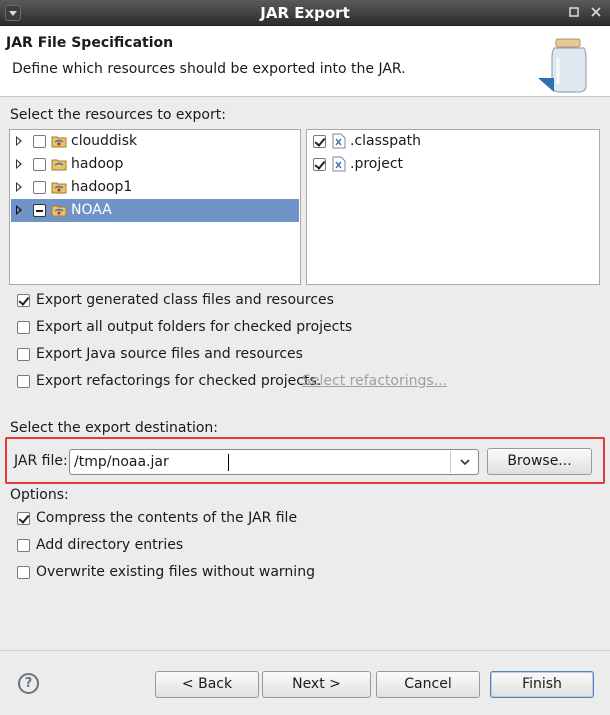 The image size is (610, 715). I want to click on file-item-label: .project, so click(377, 164).